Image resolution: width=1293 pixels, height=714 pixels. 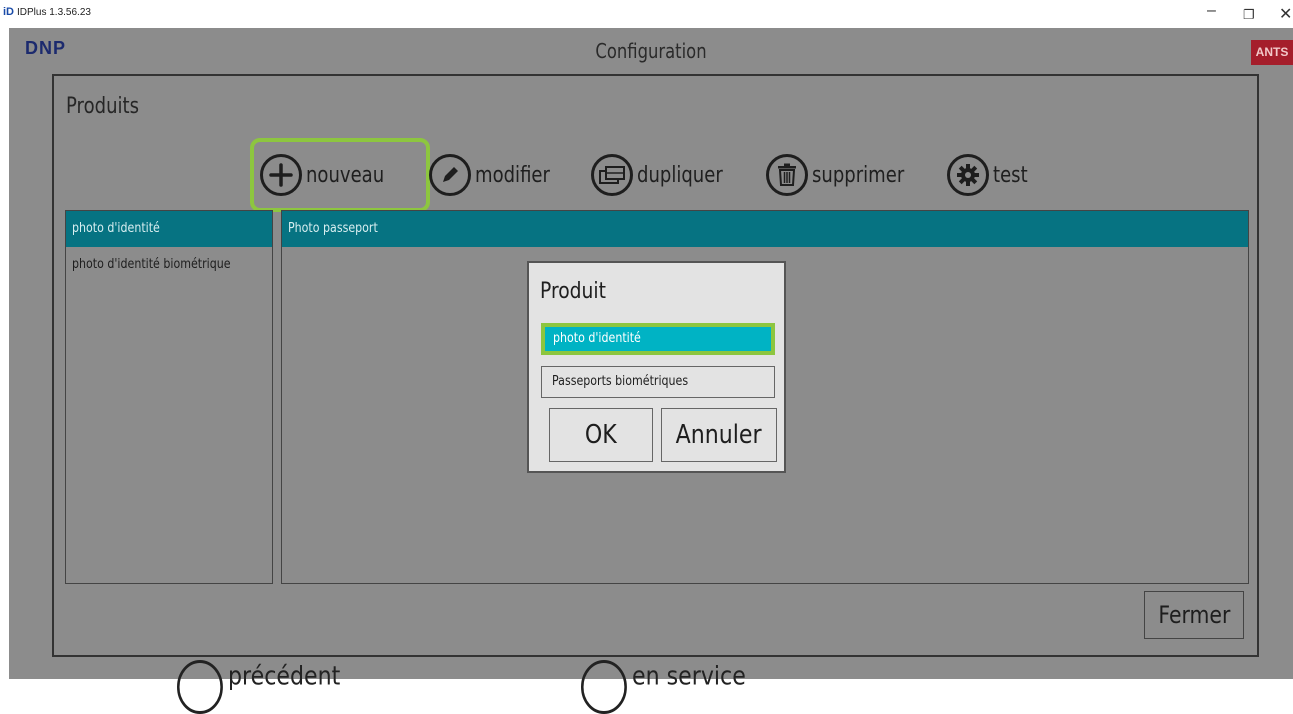 I want to click on duplicate-icon, so click(x=612, y=175).